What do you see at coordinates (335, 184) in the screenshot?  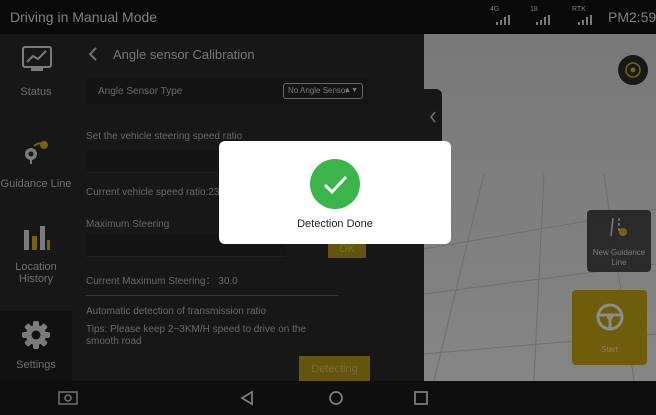 I see `check-circle-icon` at bounding box center [335, 184].